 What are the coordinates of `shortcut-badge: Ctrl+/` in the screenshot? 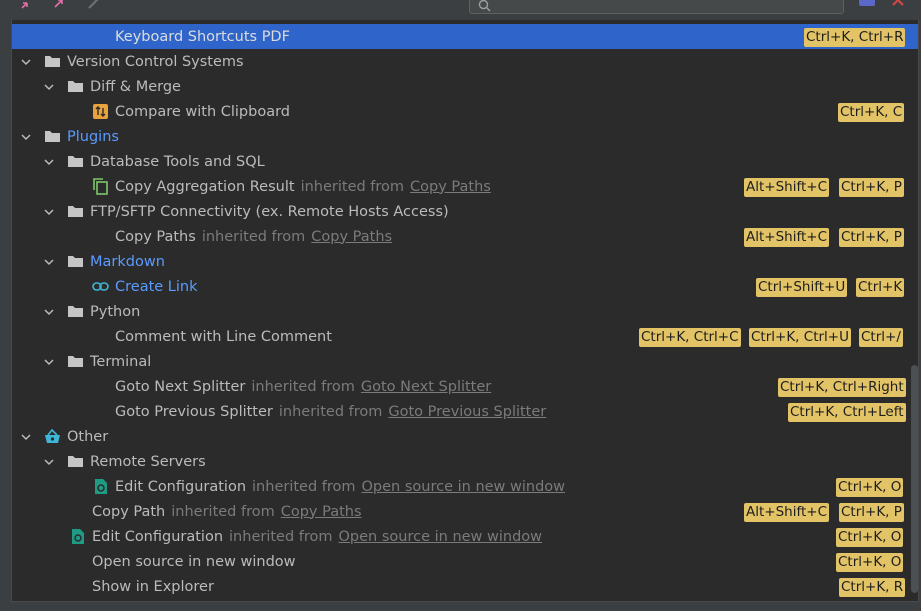 It's located at (881, 337).